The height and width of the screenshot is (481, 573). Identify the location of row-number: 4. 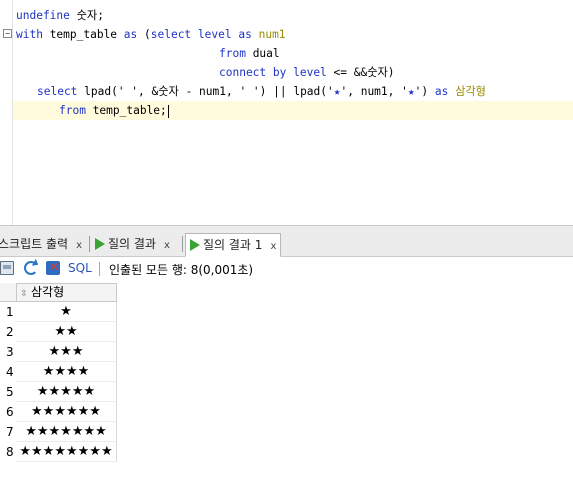
(10, 372).